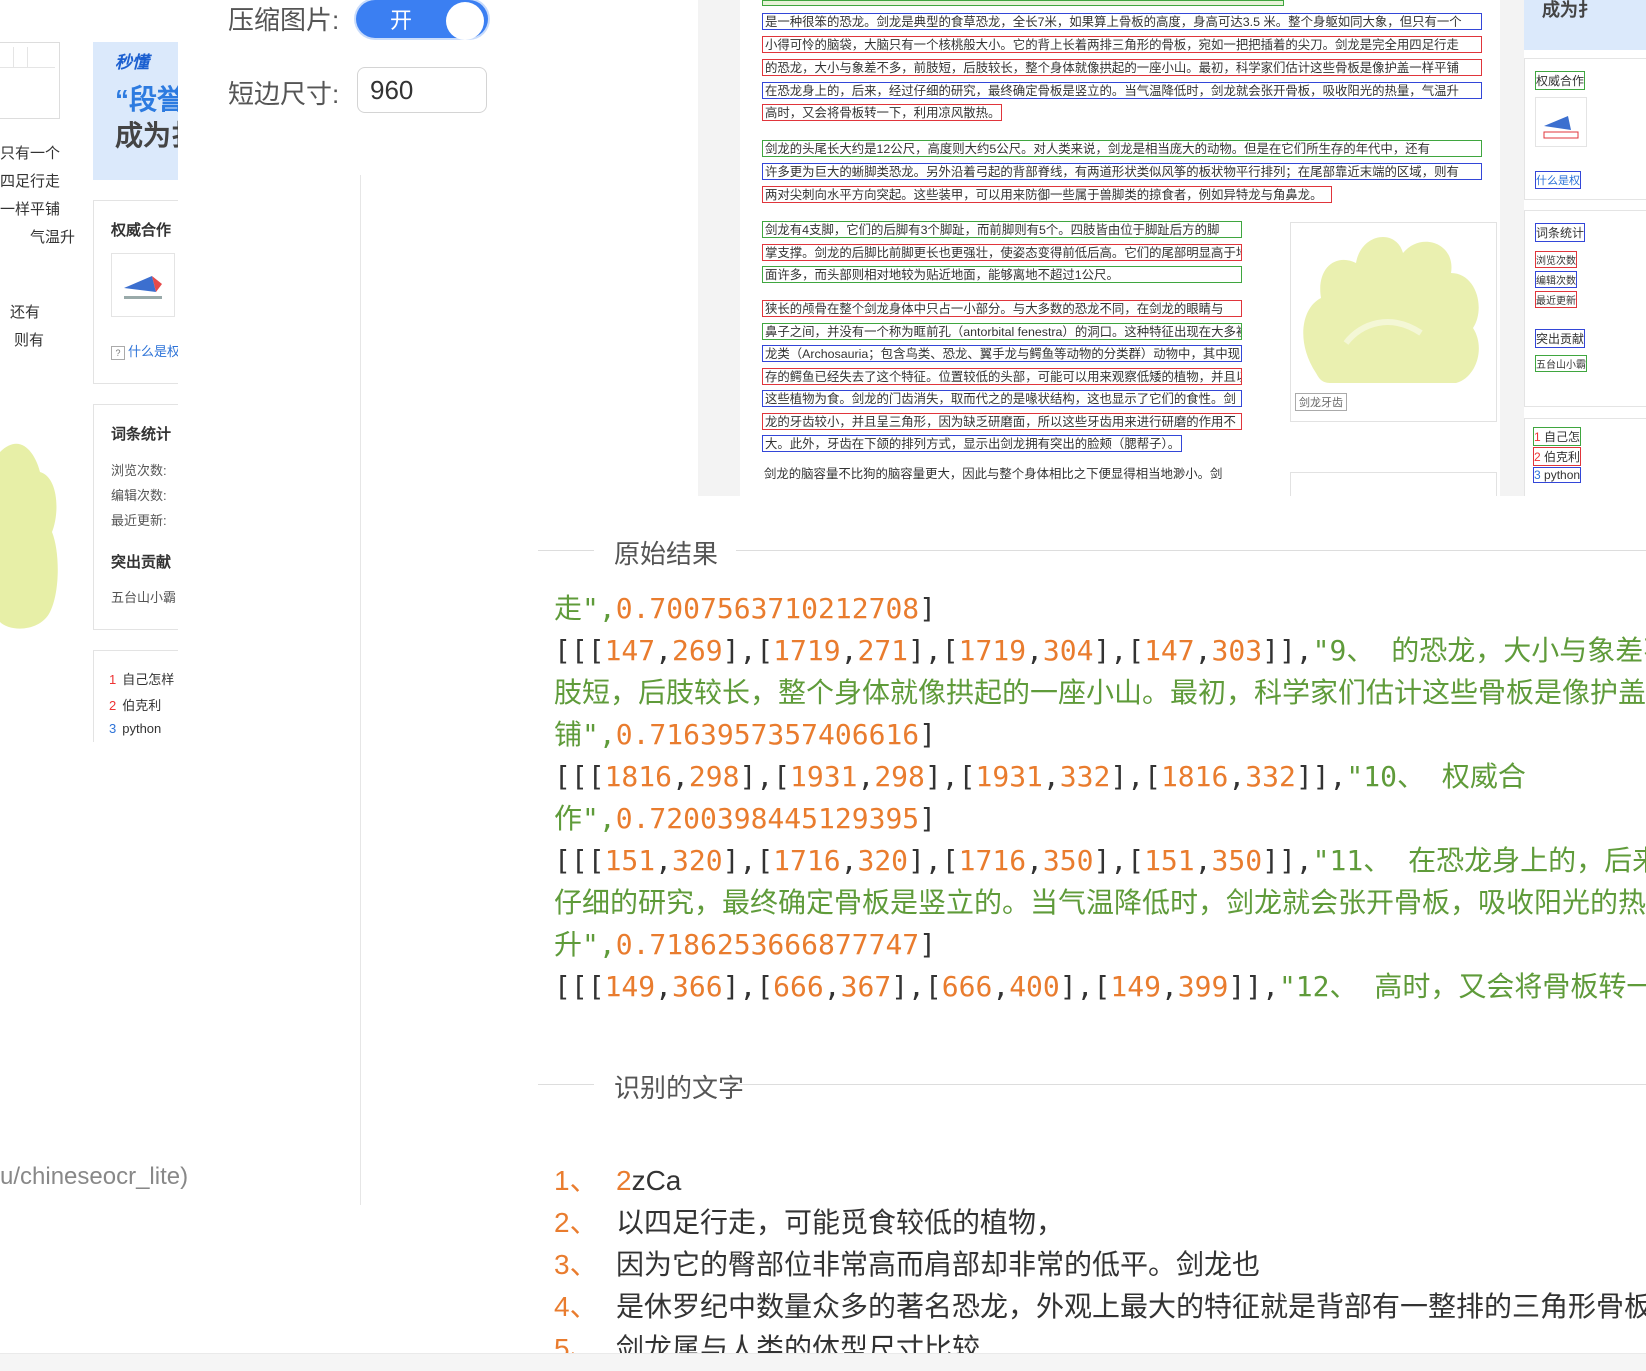  Describe the element at coordinates (618, 1180) in the screenshot. I see `recognized-line: 1、 2zCa` at that location.